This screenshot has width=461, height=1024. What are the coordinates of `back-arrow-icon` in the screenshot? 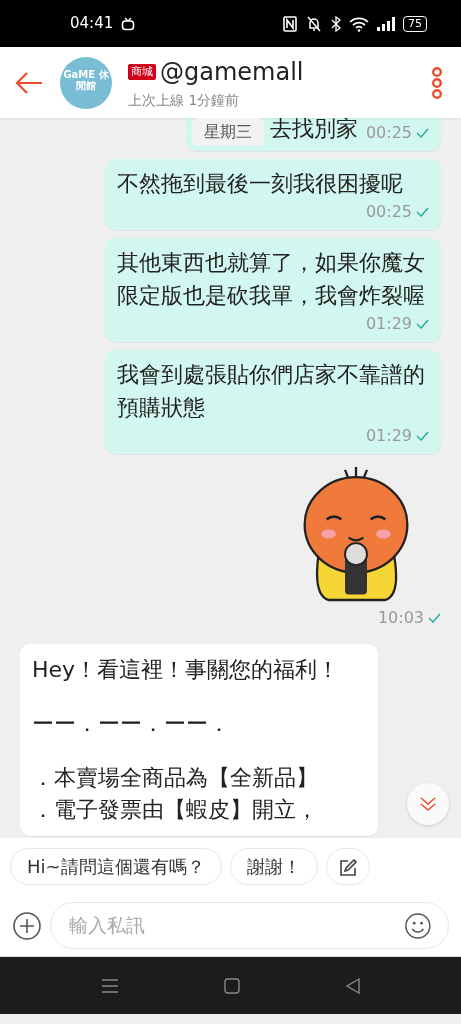 It's located at (29, 82).